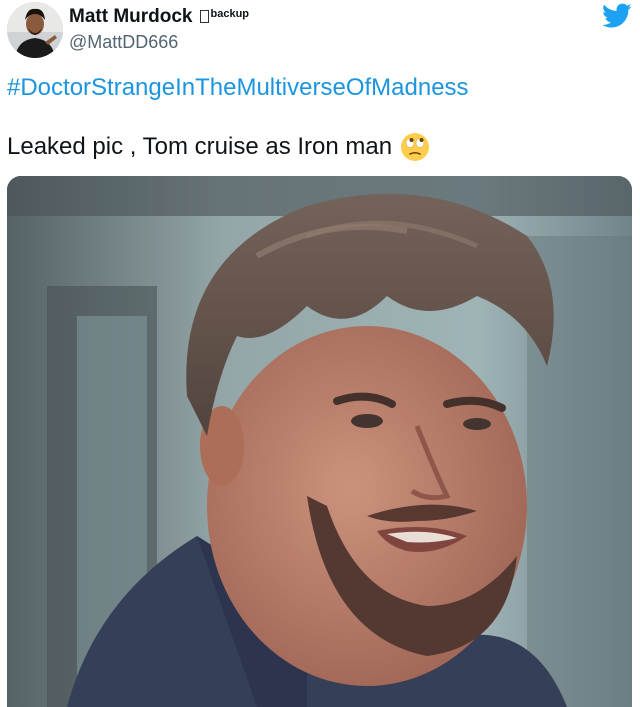 The image size is (640, 707). What do you see at coordinates (415, 147) in the screenshot?
I see `face-with-rolling-eyes-icon` at bounding box center [415, 147].